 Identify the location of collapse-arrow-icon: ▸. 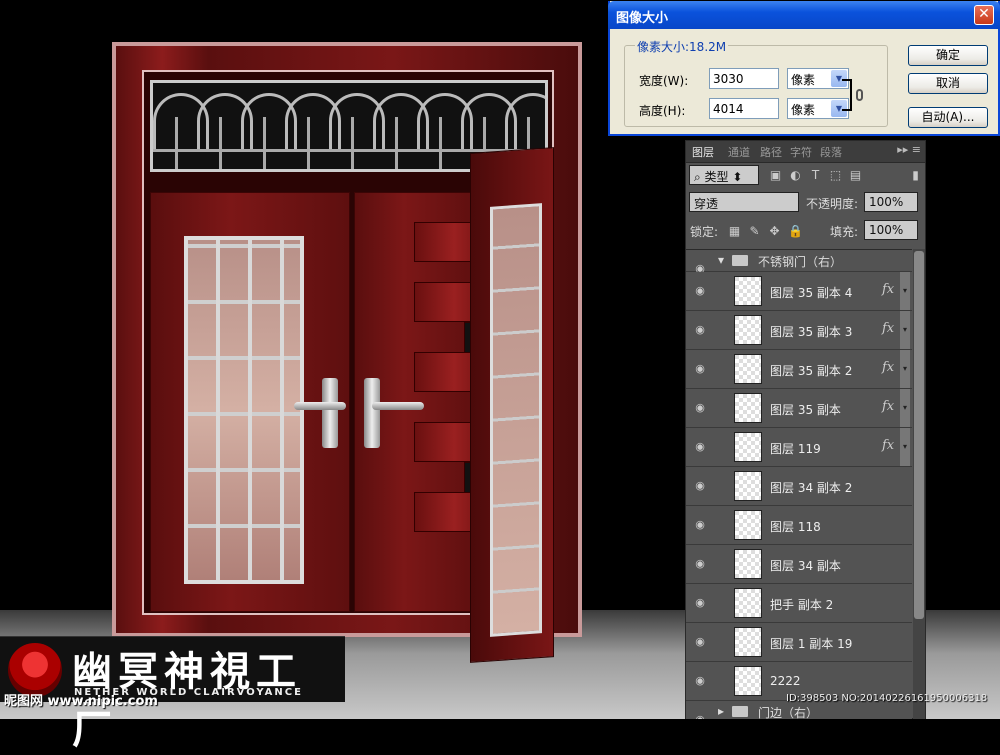
(721, 711).